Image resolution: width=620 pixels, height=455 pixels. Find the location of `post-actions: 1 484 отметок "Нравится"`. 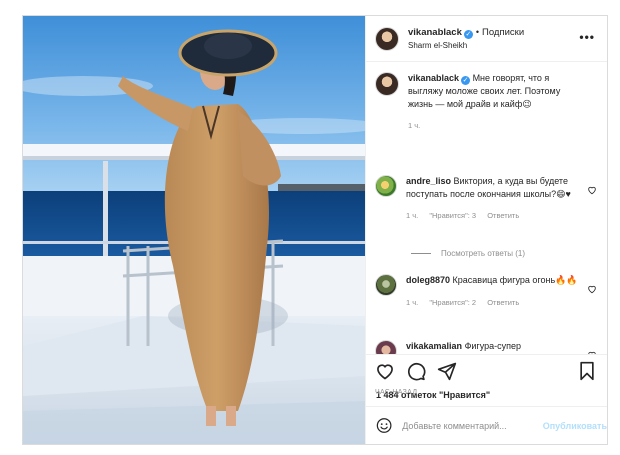

post-actions: 1 484 отметок "Нравится" is located at coordinates (486, 380).